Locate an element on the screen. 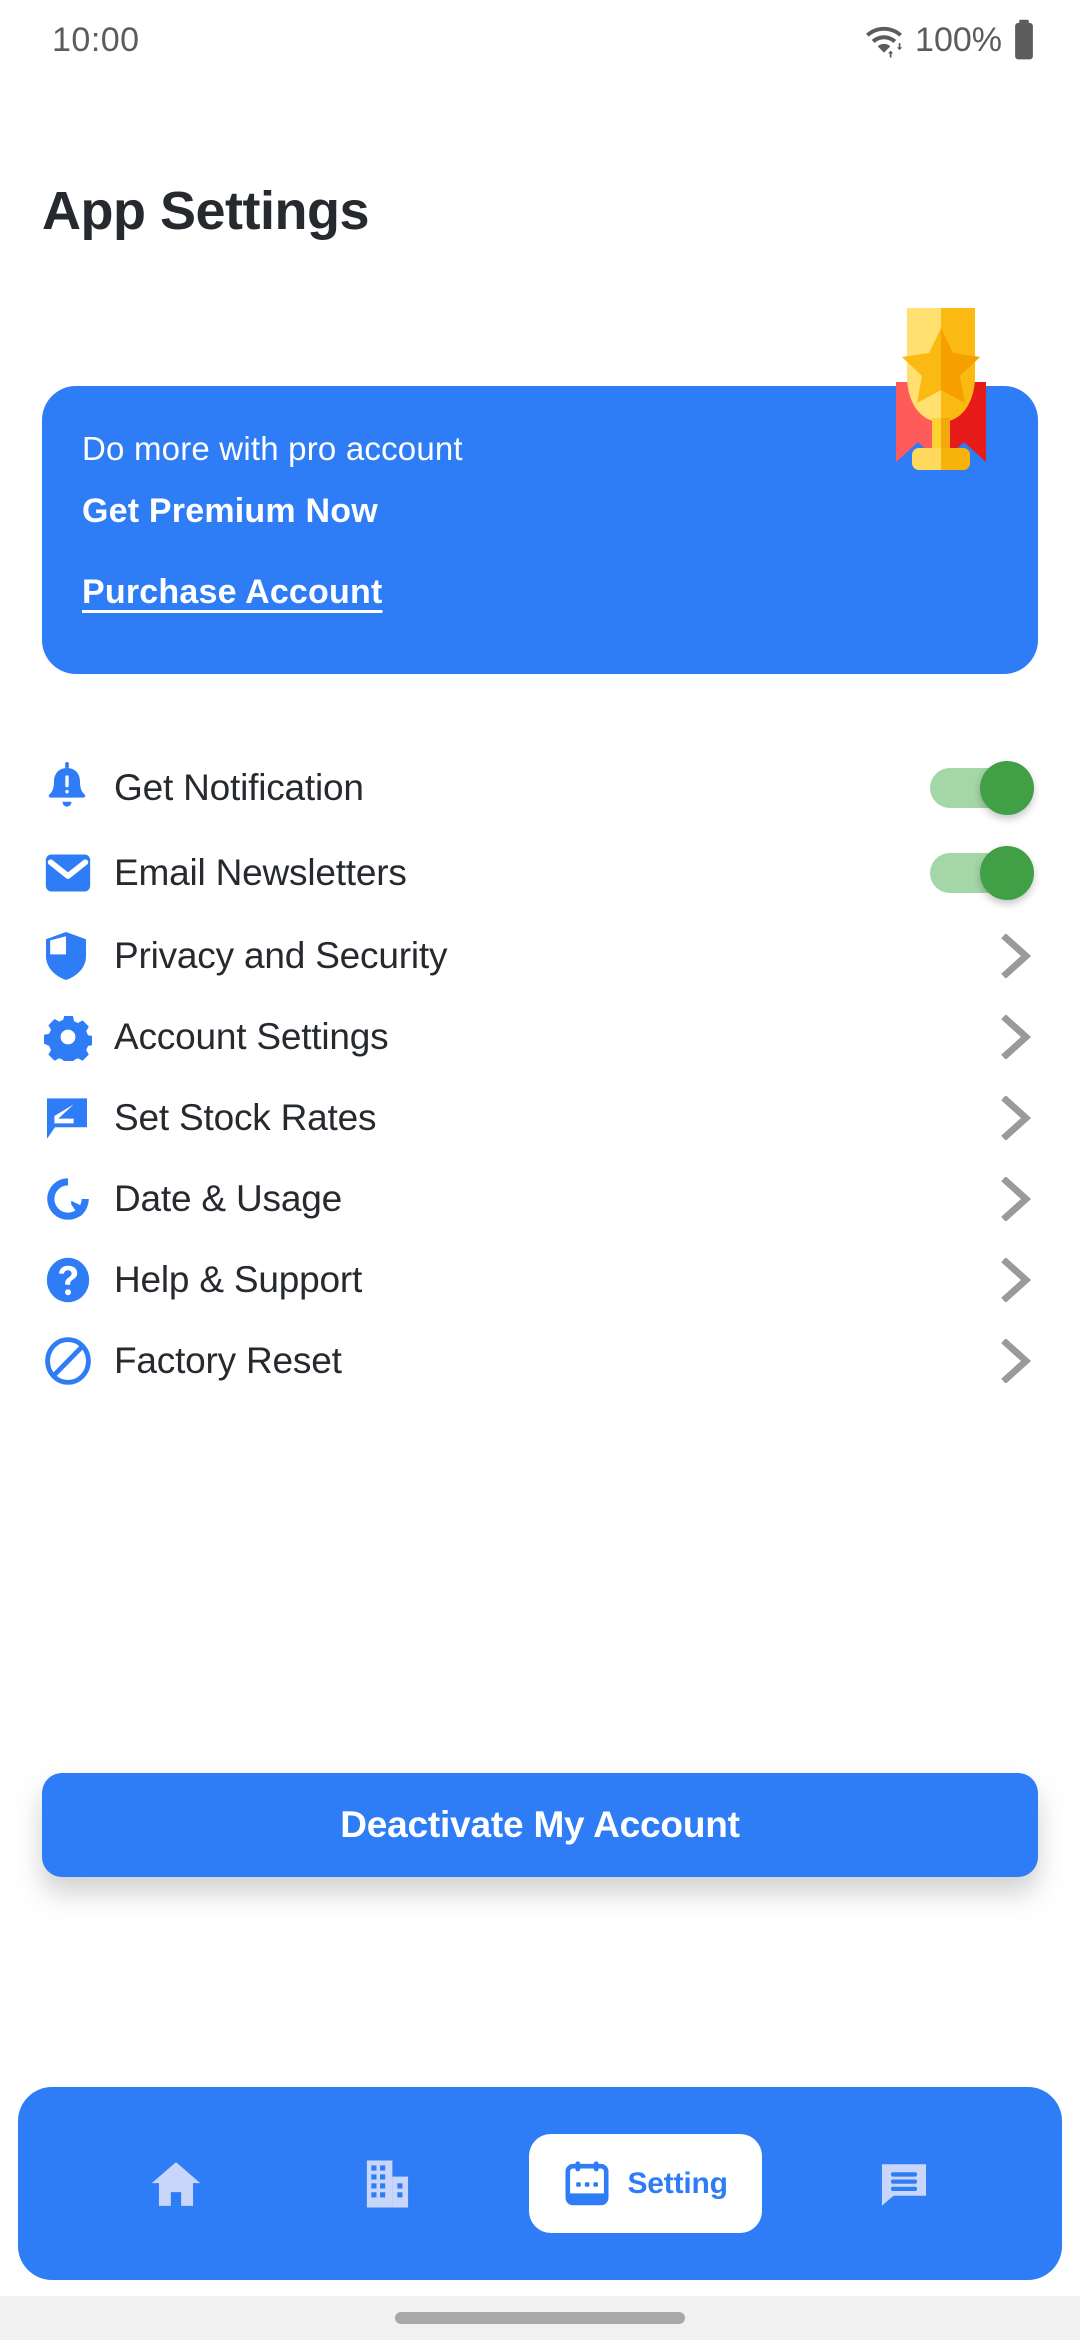 The width and height of the screenshot is (1080, 2340). envelope-icon is located at coordinates (73, 873).